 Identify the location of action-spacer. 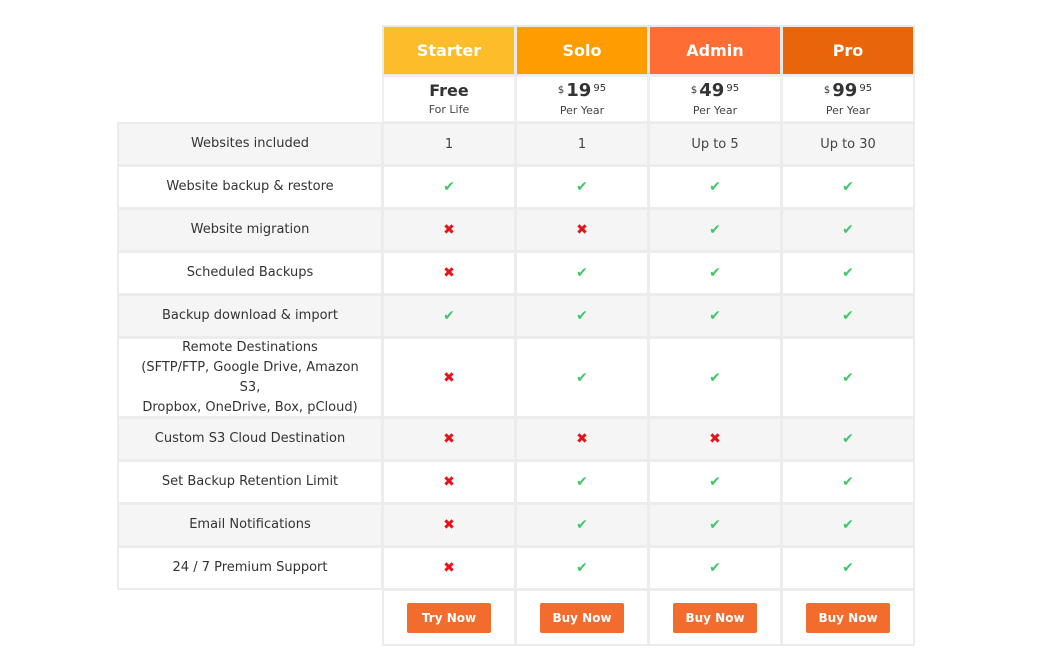
(250, 617).